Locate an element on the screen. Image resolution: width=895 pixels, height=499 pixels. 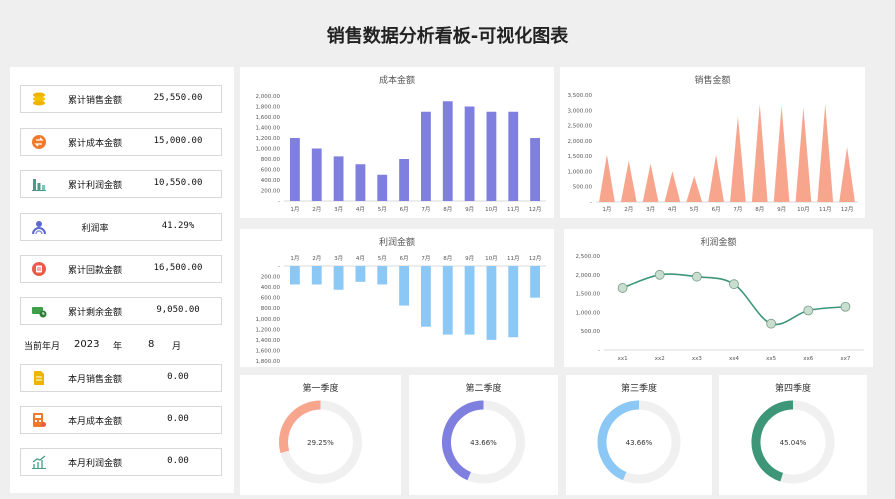
chart-title: 利润金额 is located at coordinates (396, 243).